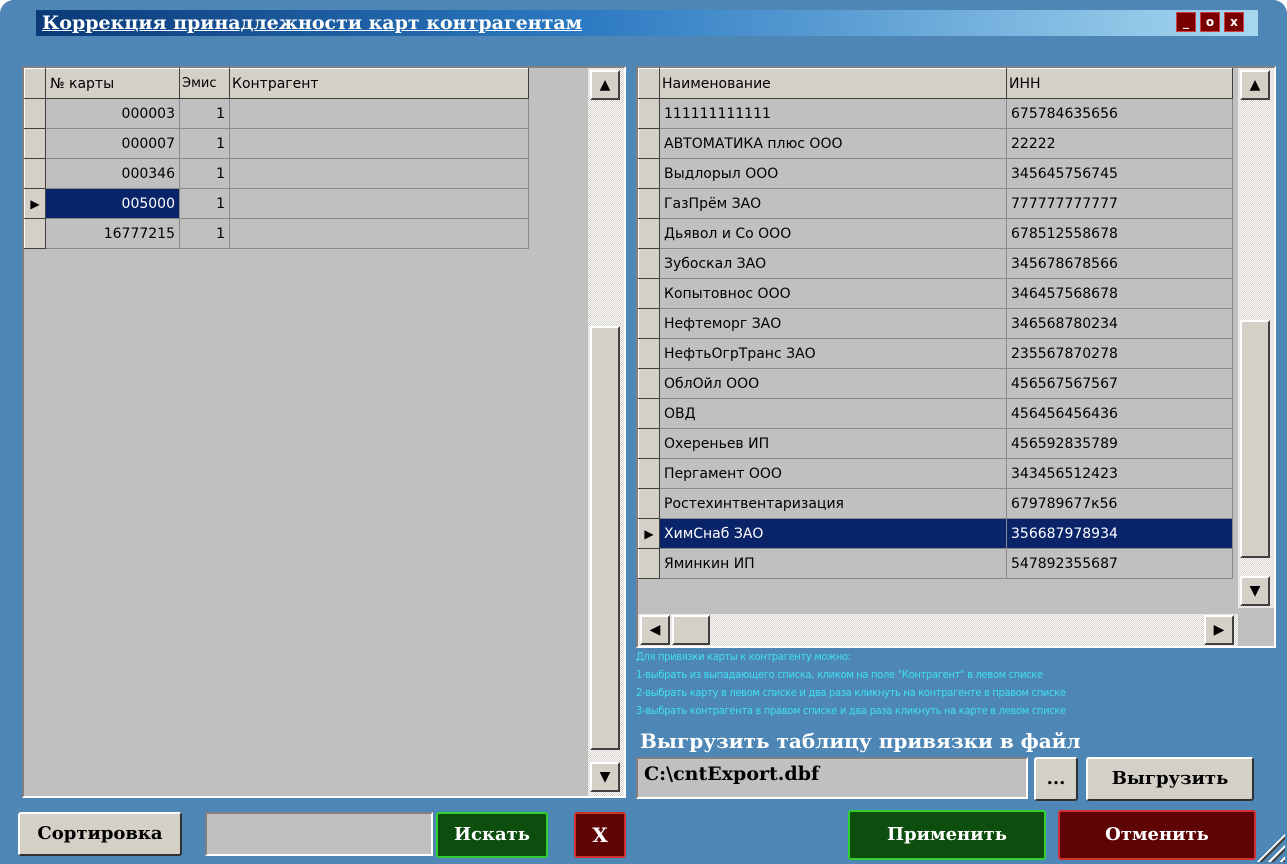 The height and width of the screenshot is (864, 1287). I want to click on apply-button: Применить, so click(947, 835).